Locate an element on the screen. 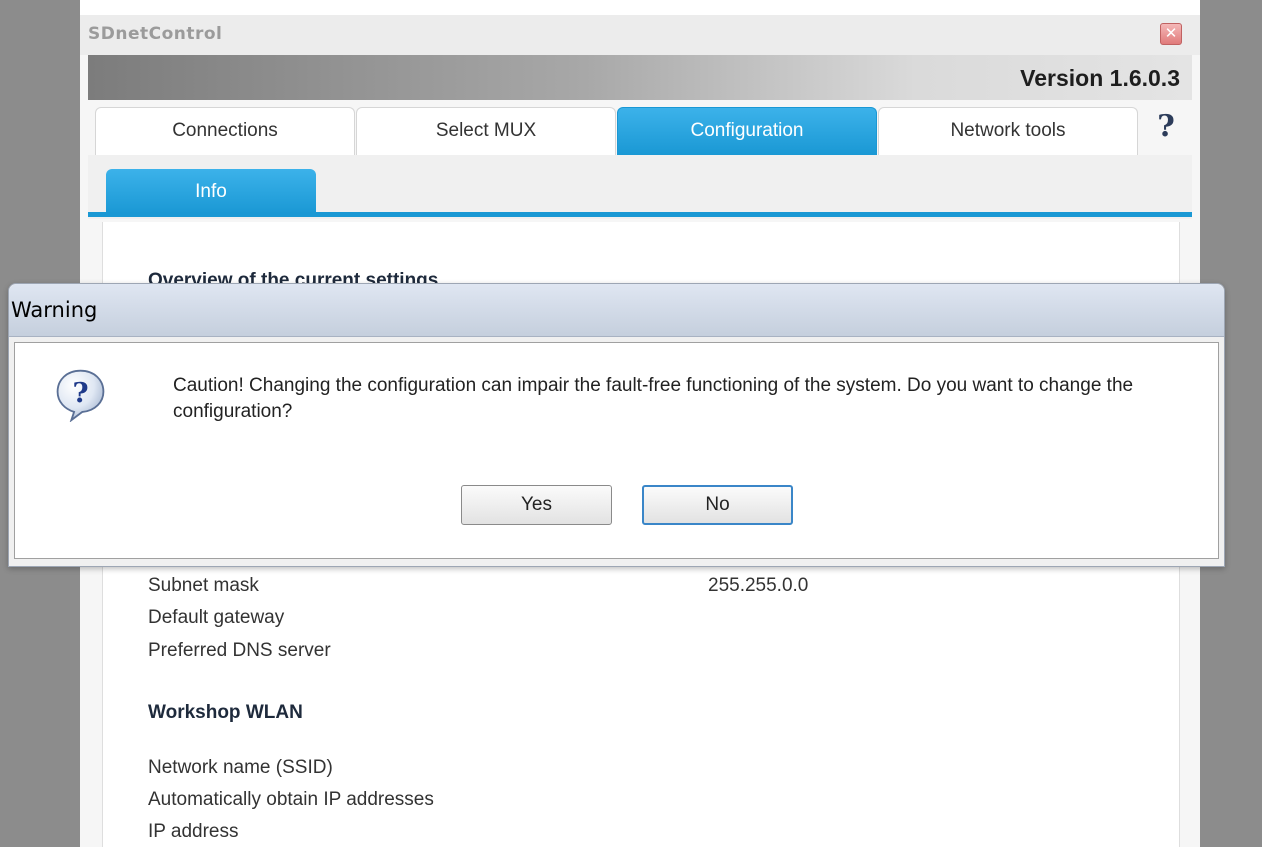 The height and width of the screenshot is (847, 1262). ip-address-label: IP address is located at coordinates (193, 831).